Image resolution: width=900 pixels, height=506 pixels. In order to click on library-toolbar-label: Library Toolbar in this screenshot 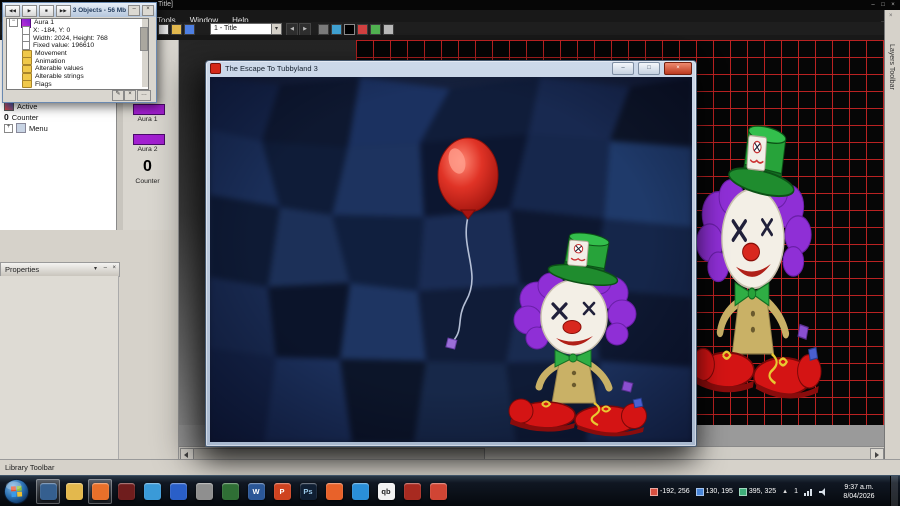, I will do `click(30, 467)`.